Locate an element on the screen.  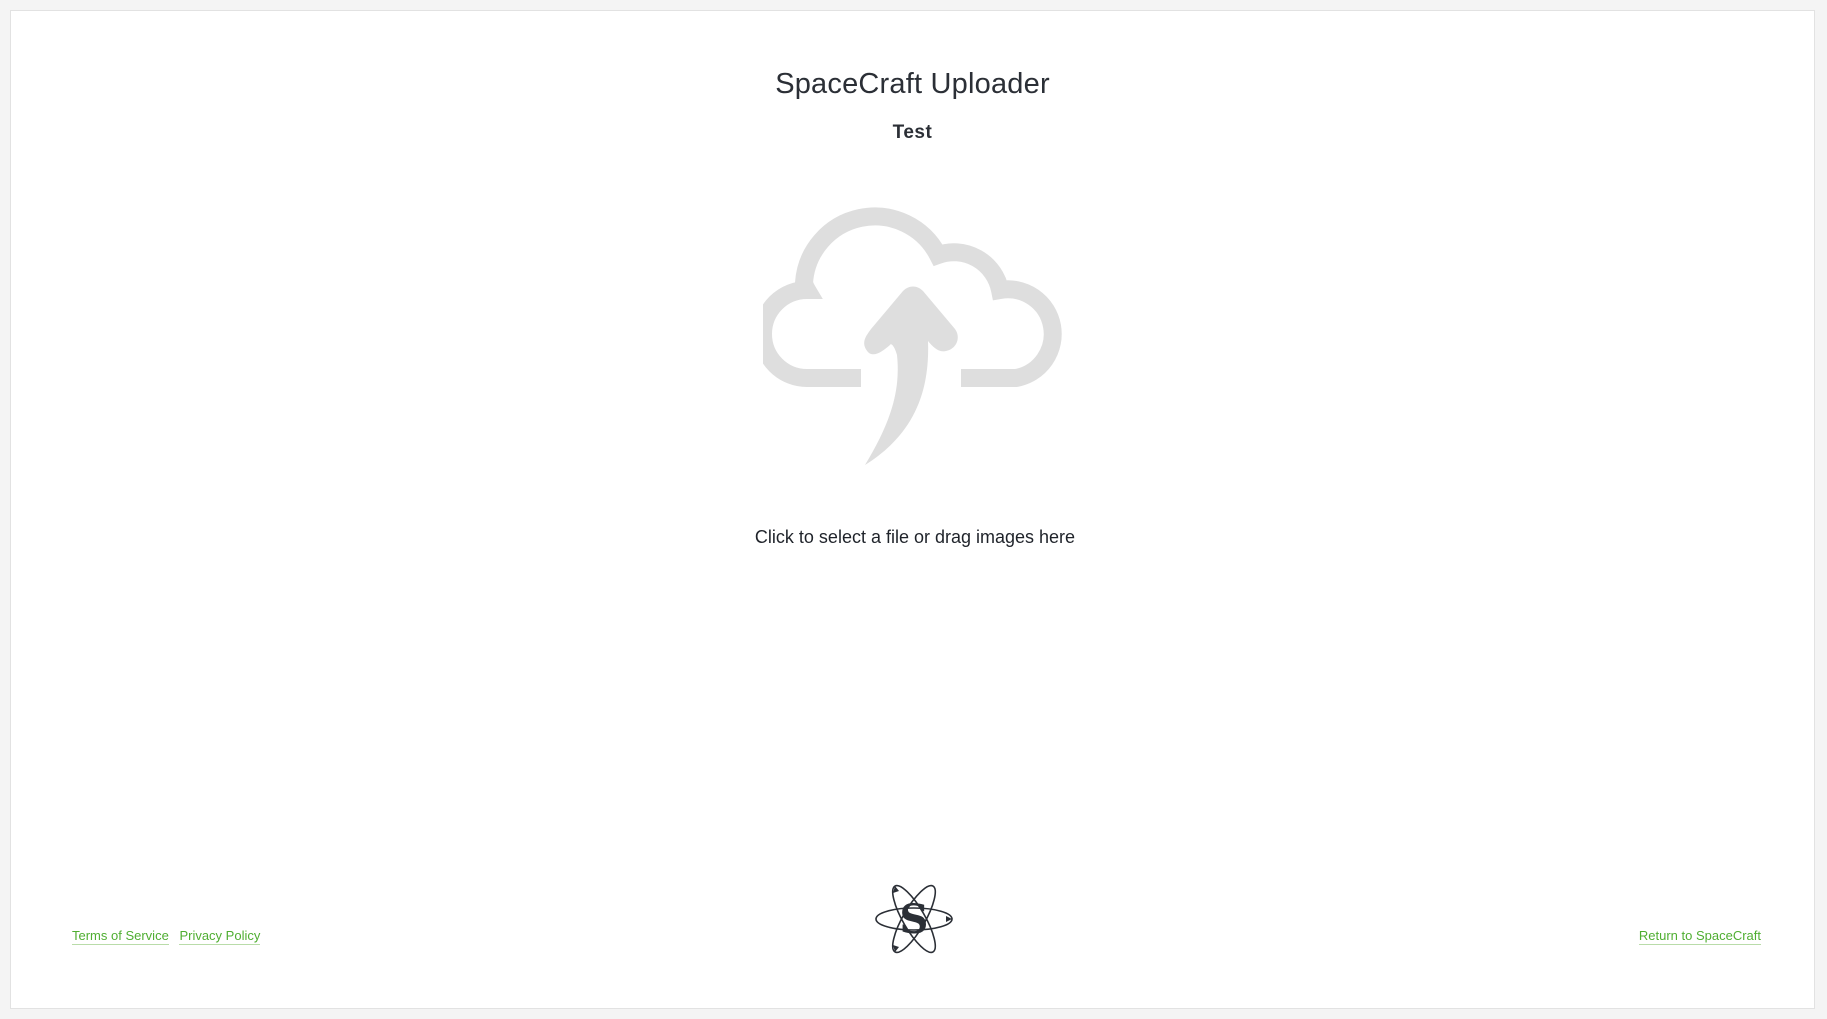
privacy-policy-link: Privacy Policy is located at coordinates (220, 936).